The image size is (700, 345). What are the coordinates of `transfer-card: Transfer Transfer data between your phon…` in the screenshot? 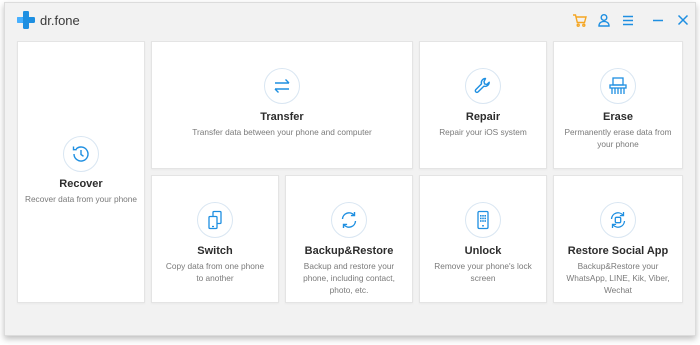 It's located at (282, 105).